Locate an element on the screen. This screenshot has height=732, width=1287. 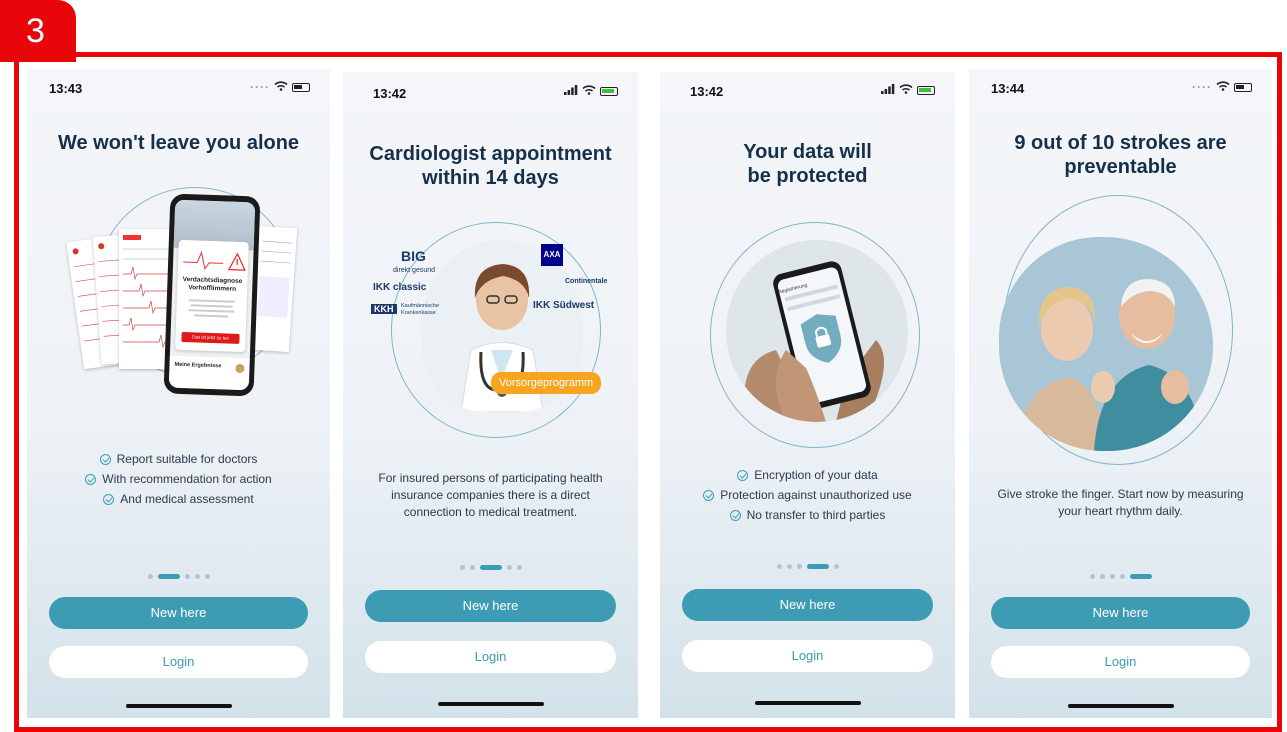
axa-logo: AXA is located at coordinates (552, 255).